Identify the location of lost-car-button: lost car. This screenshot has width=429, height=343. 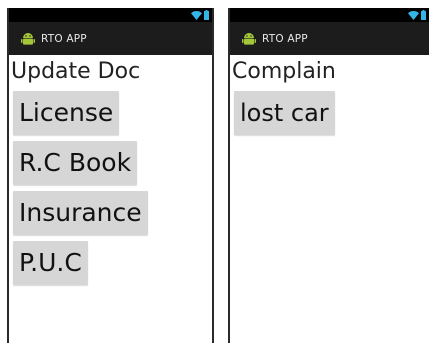
(284, 113).